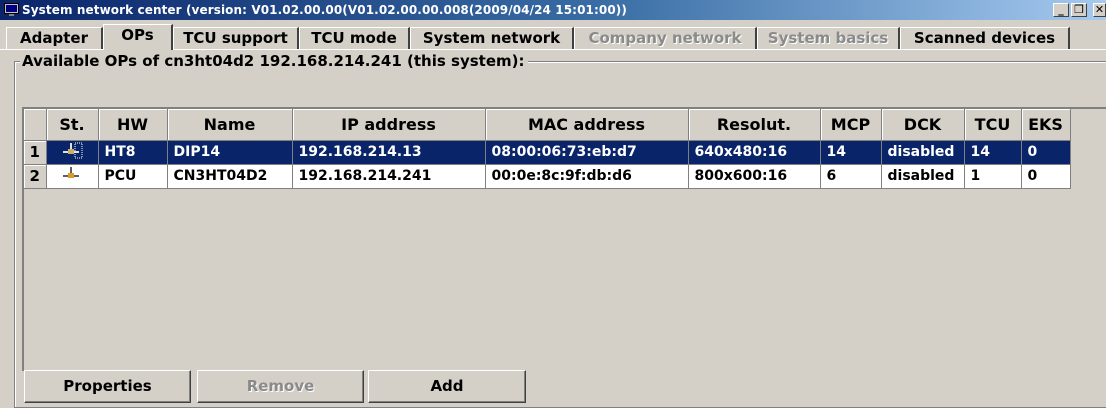 This screenshot has height=408, width=1106. Describe the element at coordinates (985, 38) in the screenshot. I see `tab-scanned-devices: Scanned devices` at that location.